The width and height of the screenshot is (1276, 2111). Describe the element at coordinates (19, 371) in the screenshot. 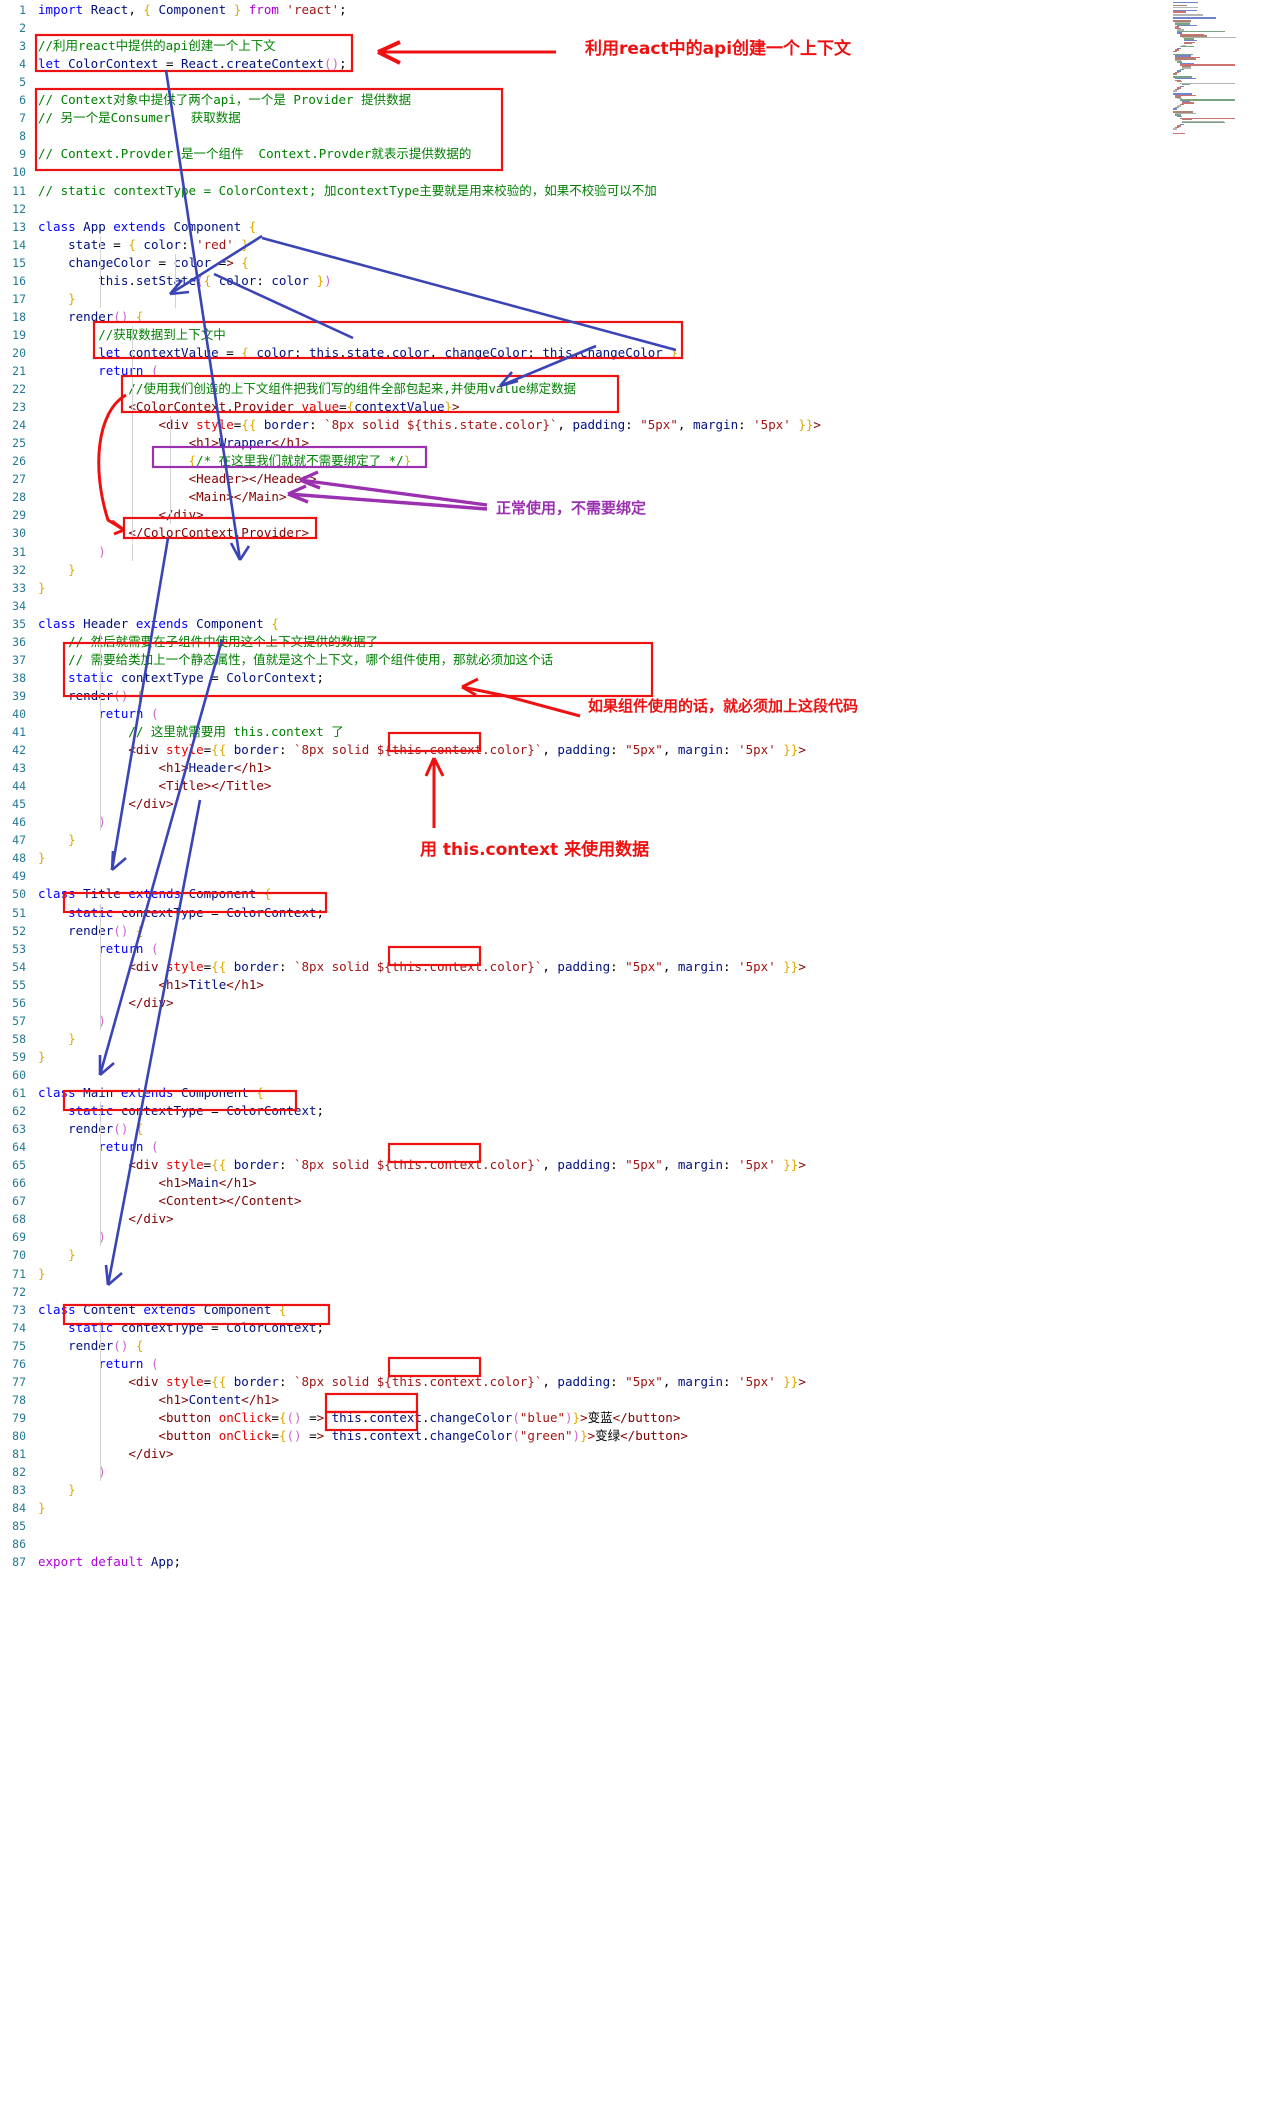

I see `line-number: 21` at that location.